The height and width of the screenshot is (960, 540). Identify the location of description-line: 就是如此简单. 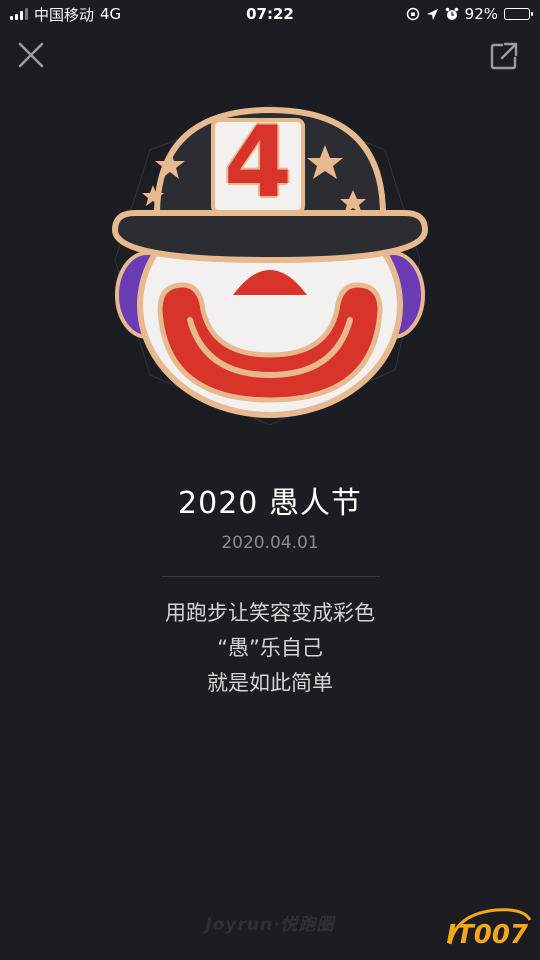
(270, 683).